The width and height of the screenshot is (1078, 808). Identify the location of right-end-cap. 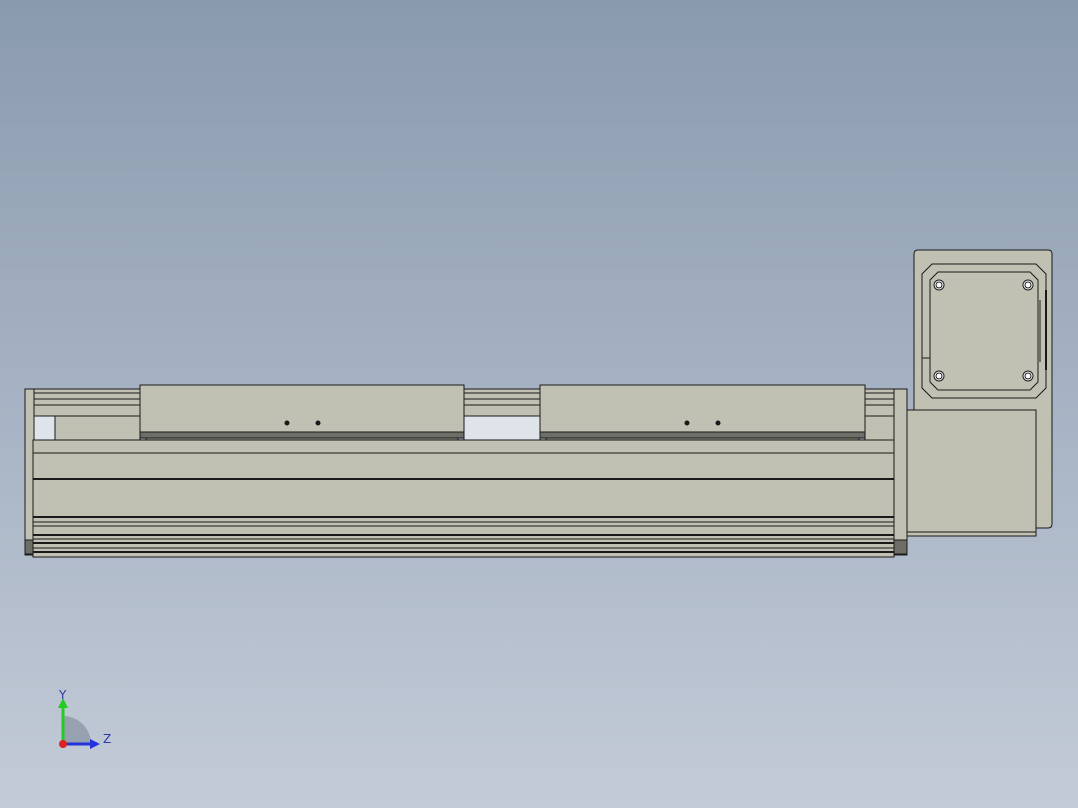
(900, 472).